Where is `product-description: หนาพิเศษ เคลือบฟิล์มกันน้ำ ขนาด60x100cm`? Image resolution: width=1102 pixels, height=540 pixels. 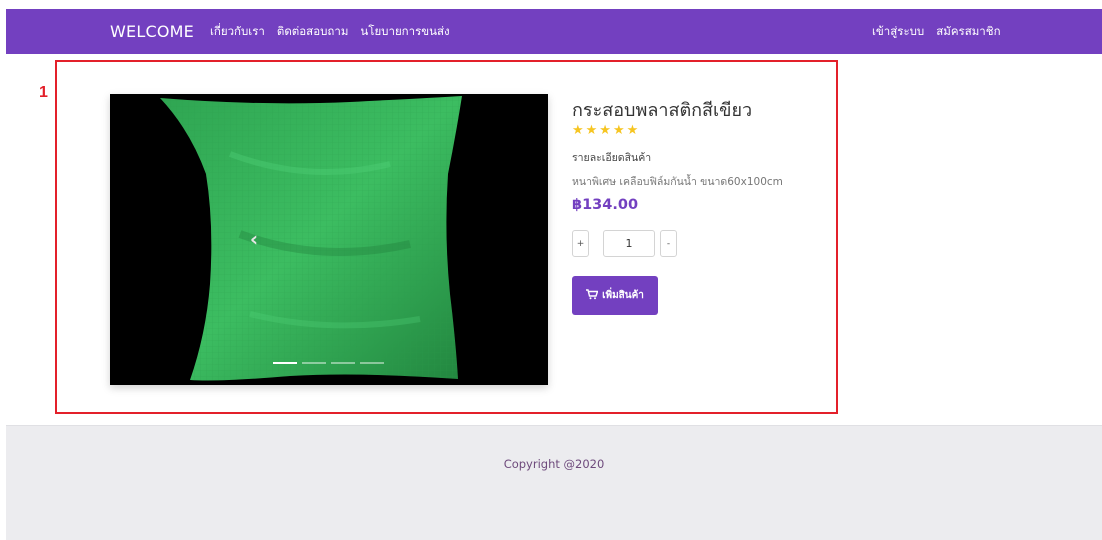
product-description: หนาพิเศษ เคลือบฟิล์มกันน้ำ ขนาด60x100cm is located at coordinates (677, 182).